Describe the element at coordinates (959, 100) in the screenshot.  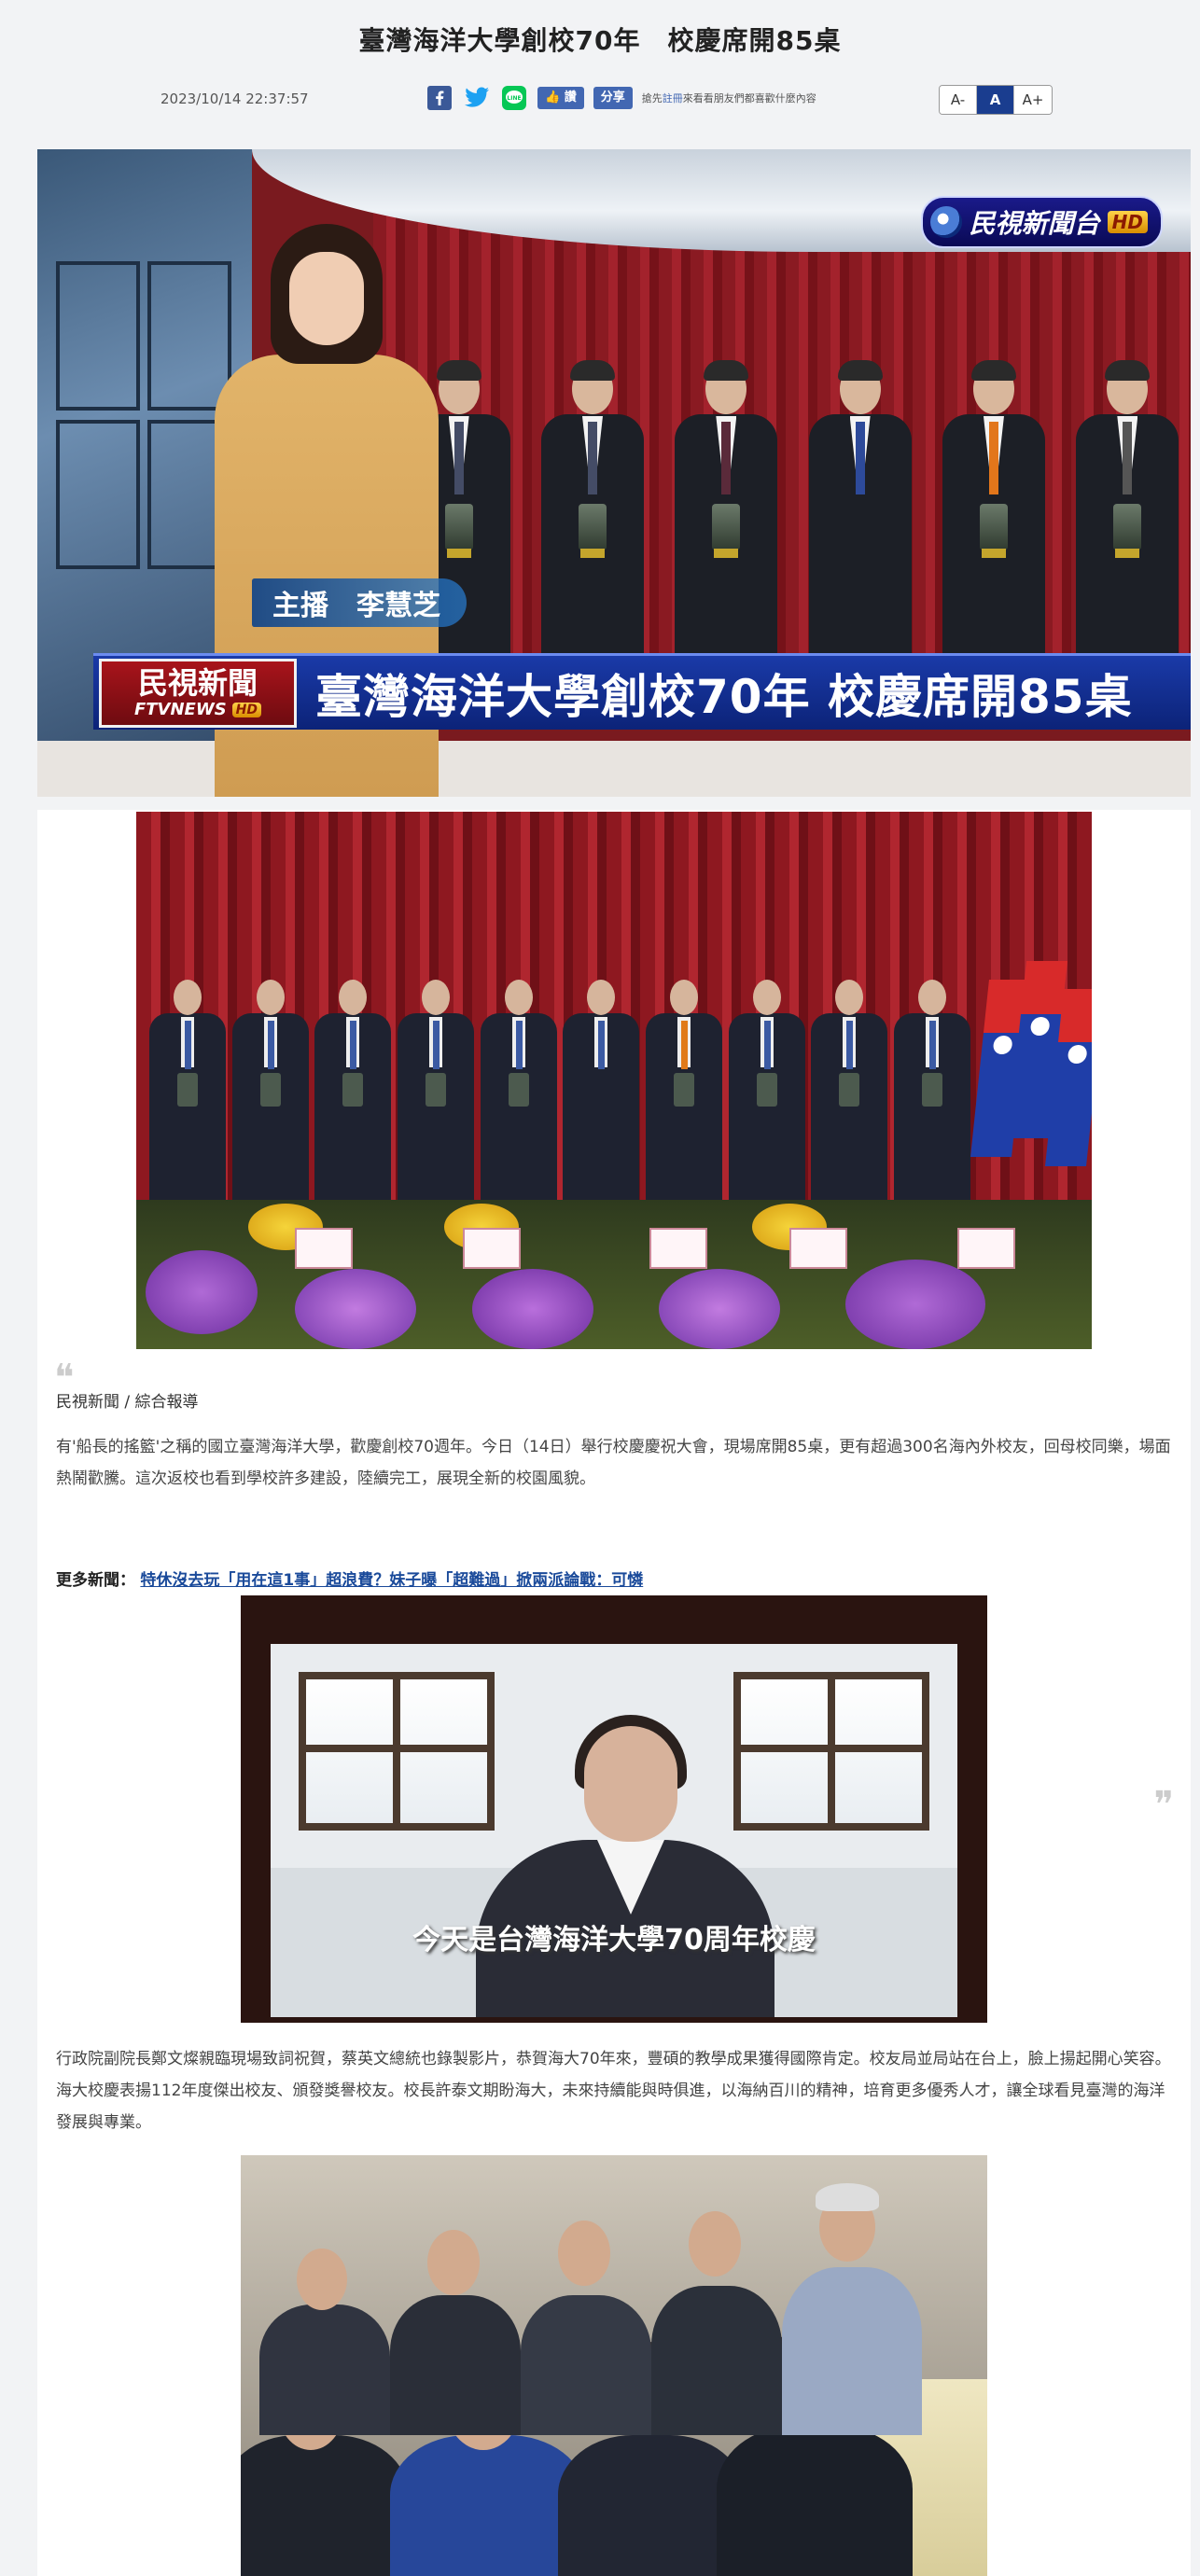
I see `font-size-smaller: A-` at that location.